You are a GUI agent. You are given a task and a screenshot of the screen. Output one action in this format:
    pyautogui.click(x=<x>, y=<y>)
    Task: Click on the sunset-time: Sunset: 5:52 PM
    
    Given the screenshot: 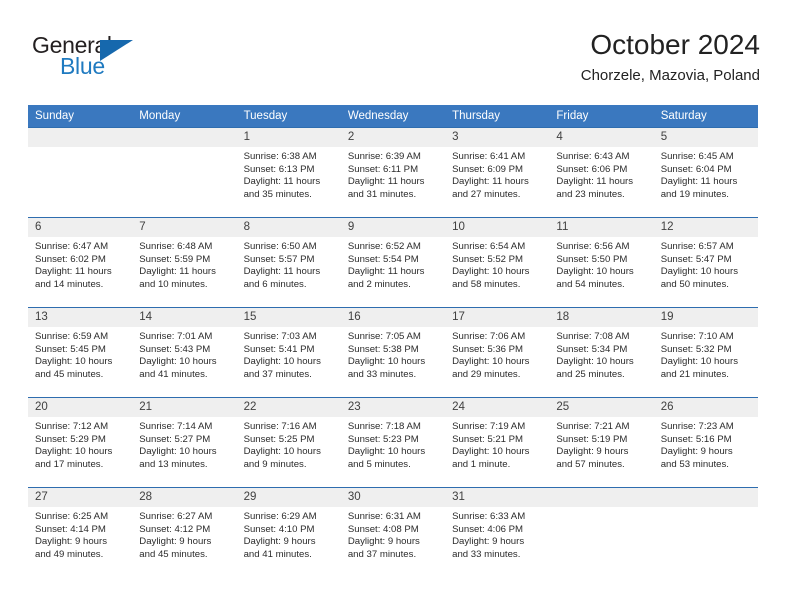 What is the action you would take?
    pyautogui.click(x=488, y=259)
    